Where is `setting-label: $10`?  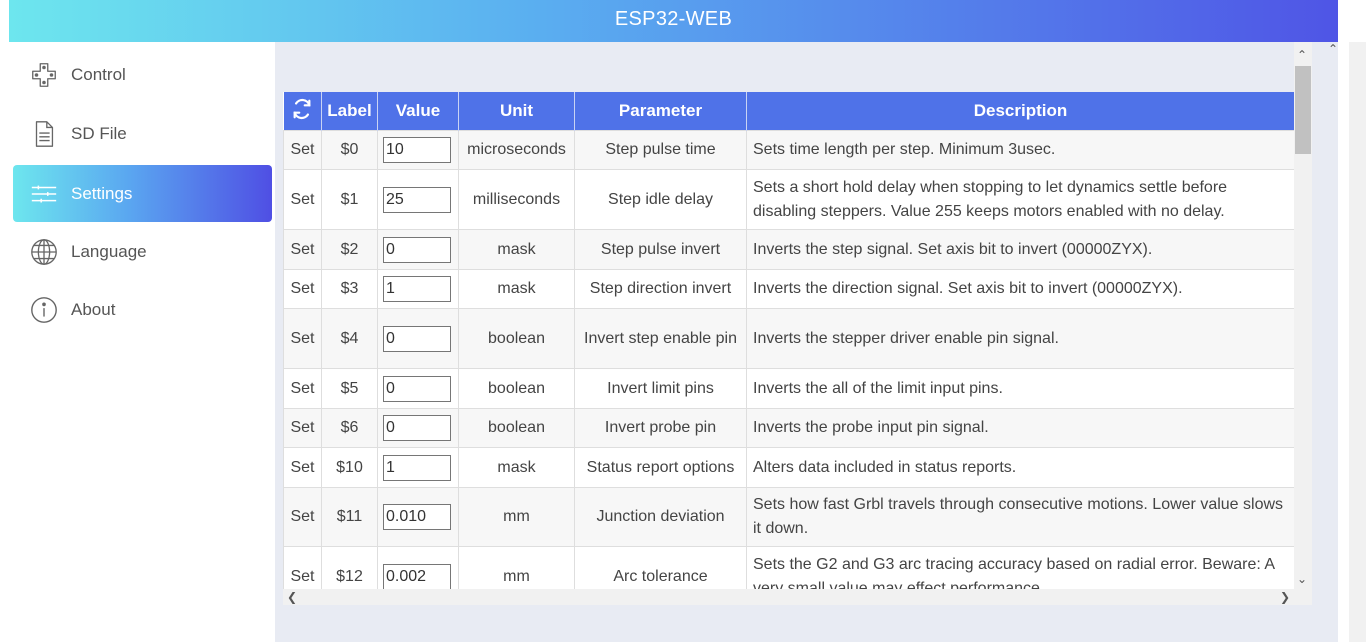 setting-label: $10 is located at coordinates (349, 467).